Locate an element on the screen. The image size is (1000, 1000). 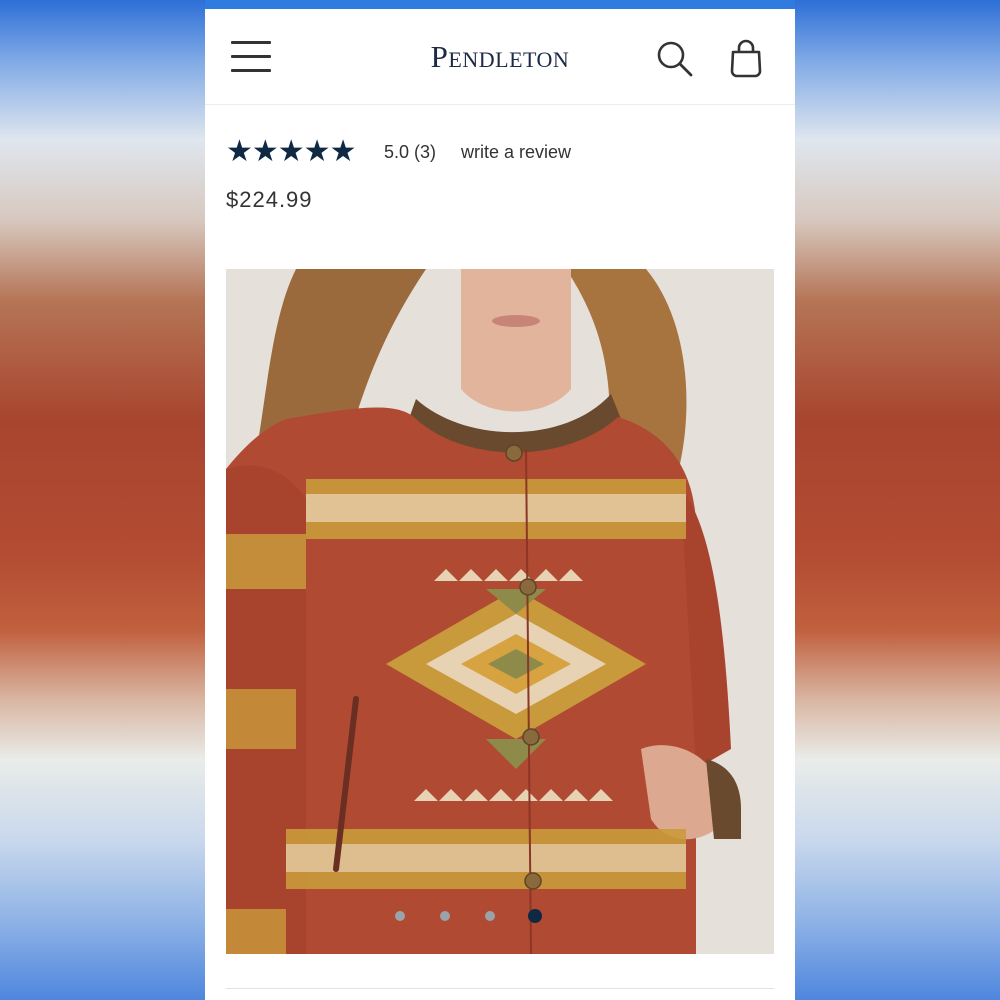
shopping-bag-icon is located at coordinates (746, 59).